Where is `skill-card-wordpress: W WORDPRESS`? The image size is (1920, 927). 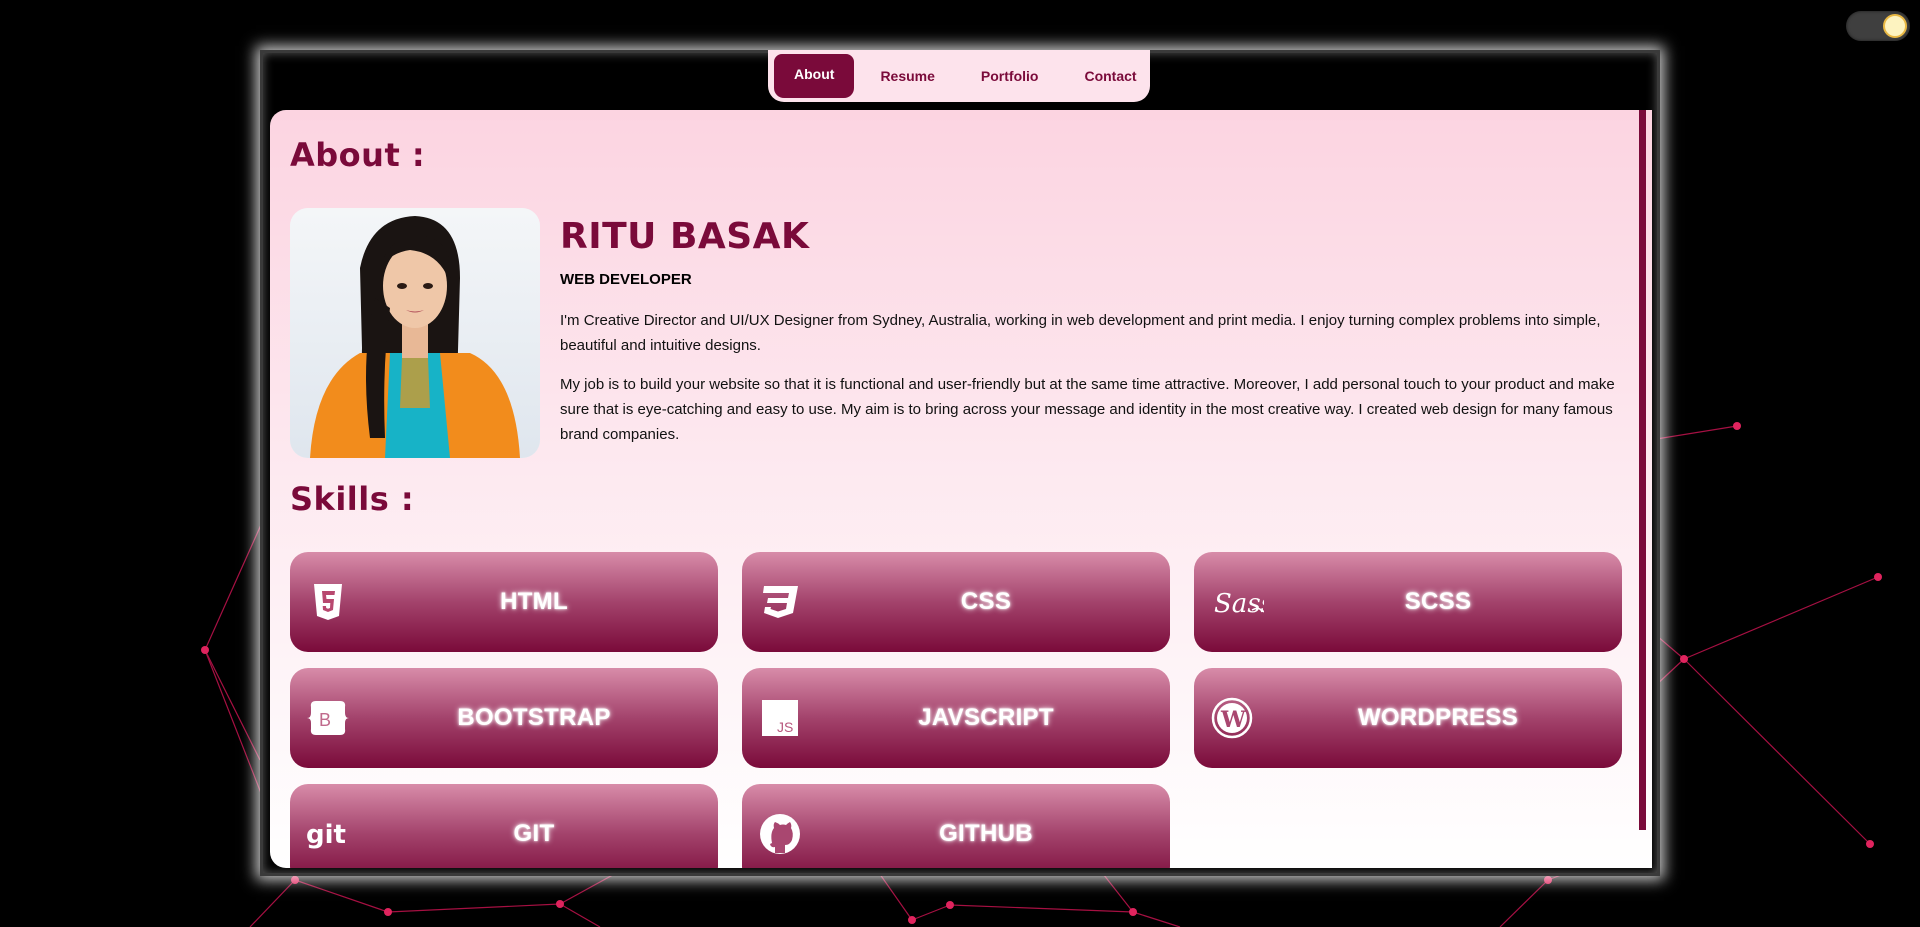
skill-card-wordpress: W WORDPRESS is located at coordinates (1408, 718).